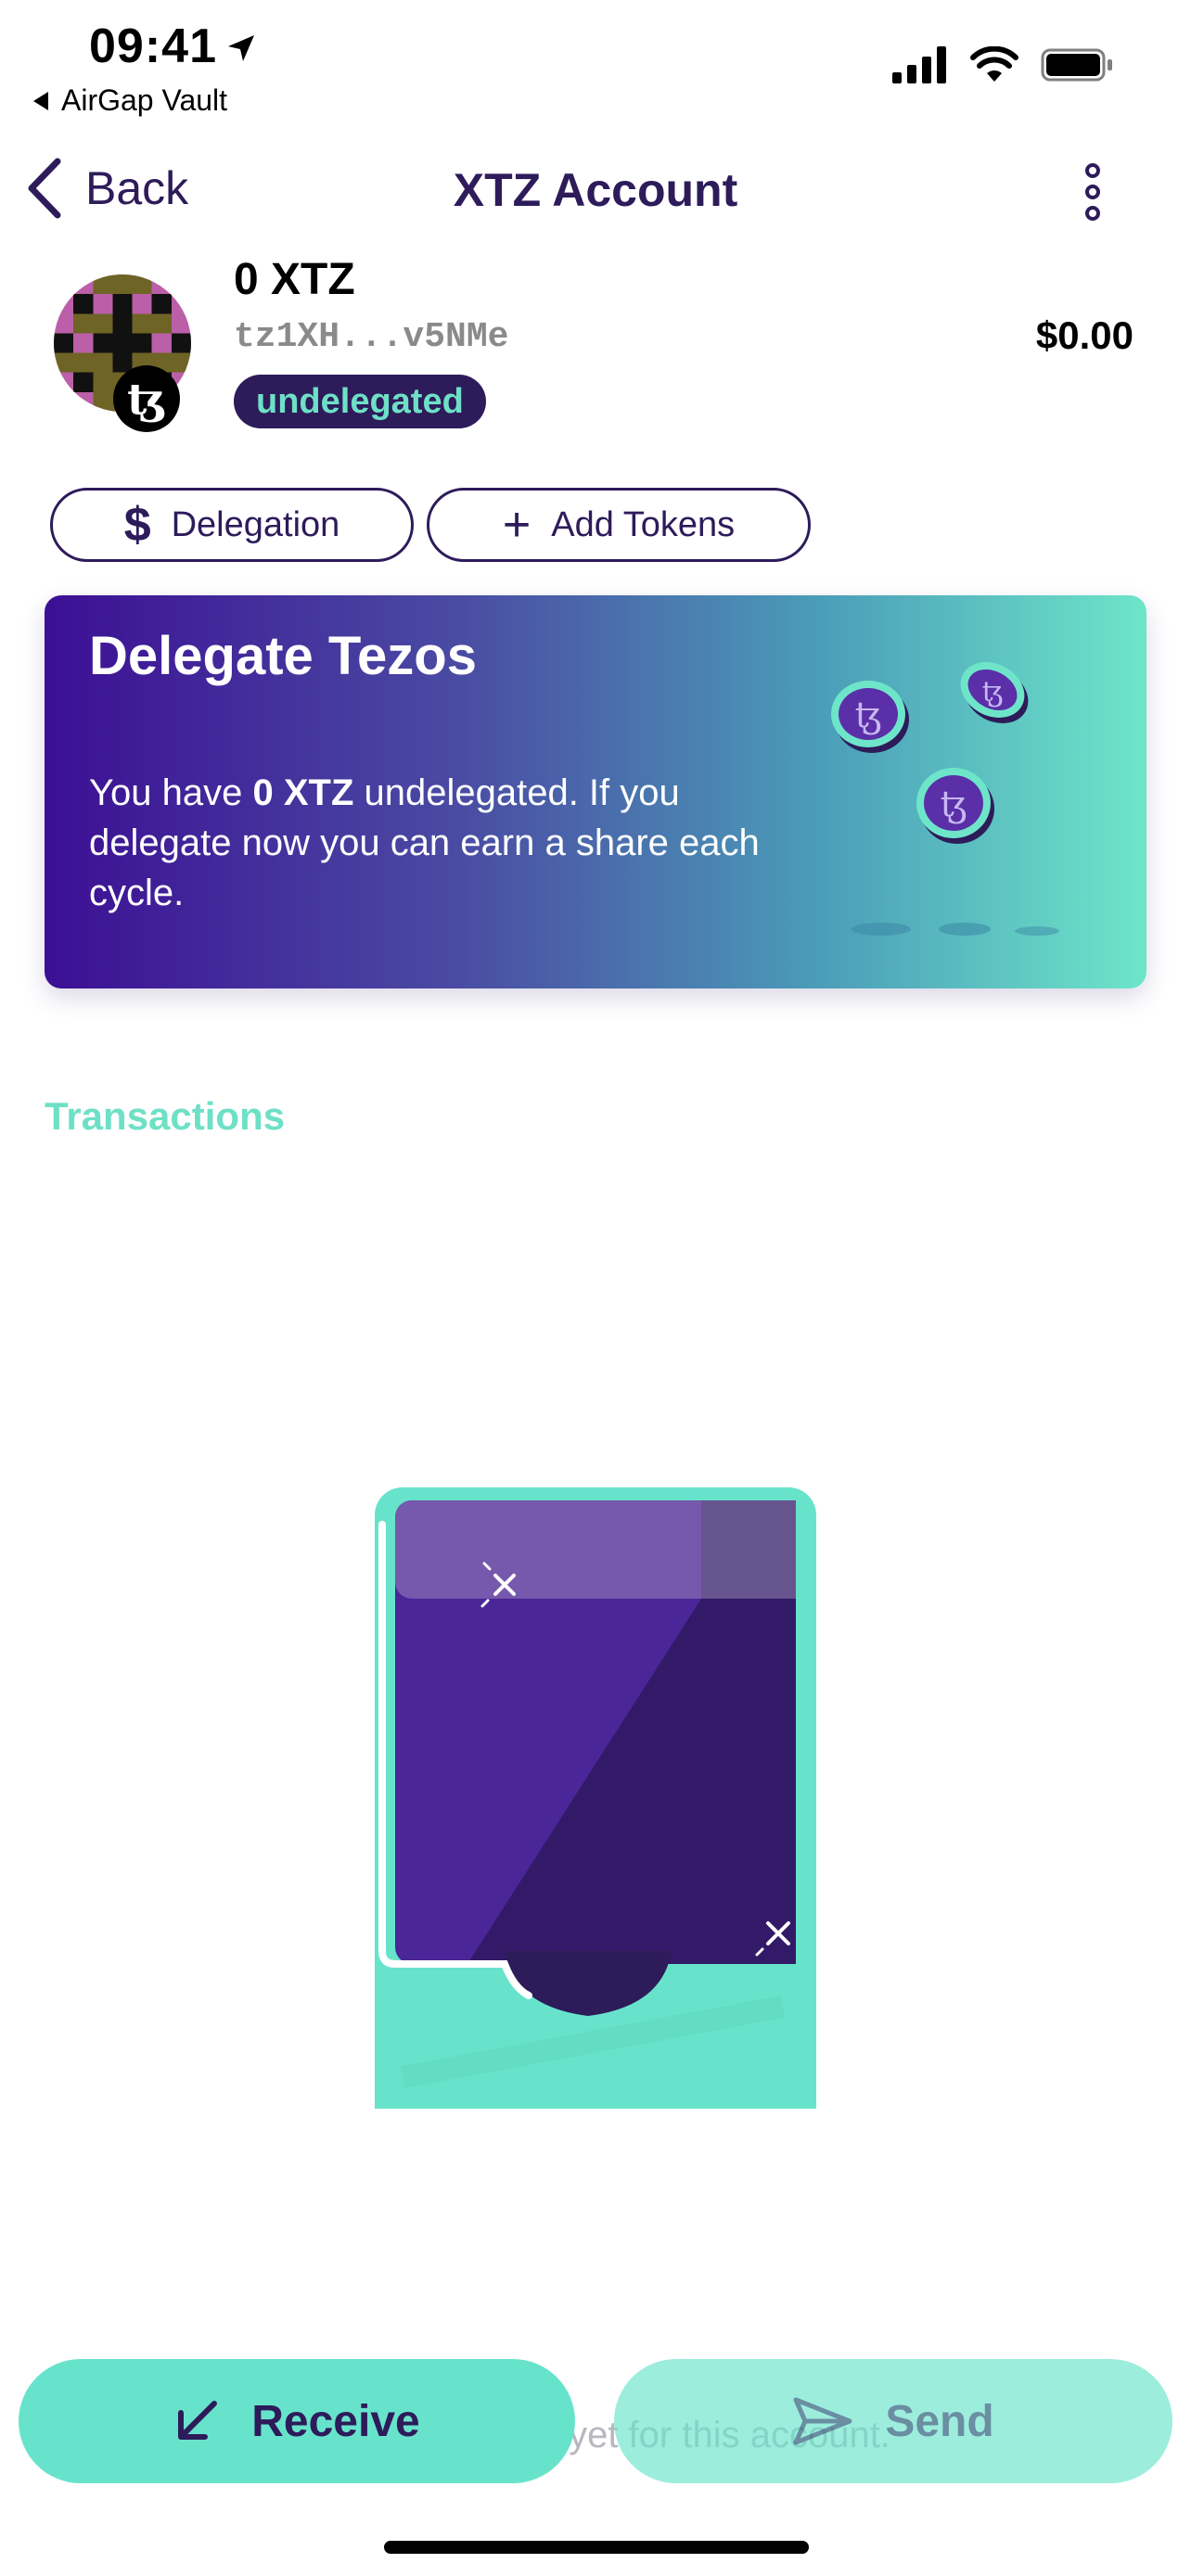 The height and width of the screenshot is (2576, 1191). I want to click on add-tokens-button: + Add Tokens, so click(619, 525).